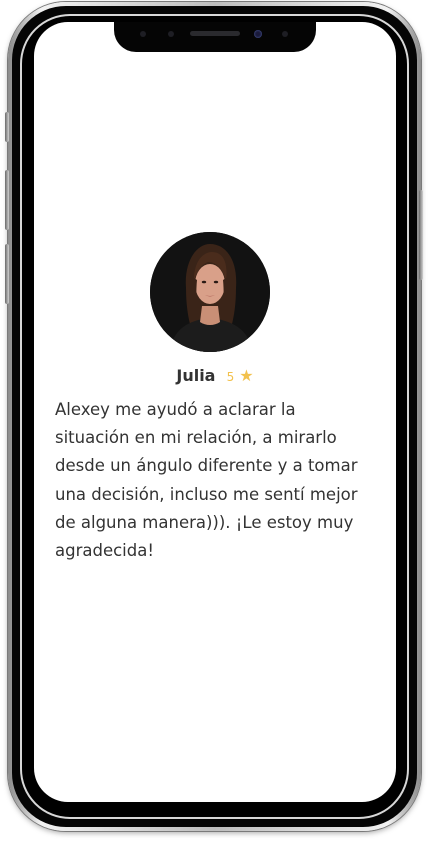  What do you see at coordinates (7, 127) in the screenshot?
I see `mute-switch` at bounding box center [7, 127].